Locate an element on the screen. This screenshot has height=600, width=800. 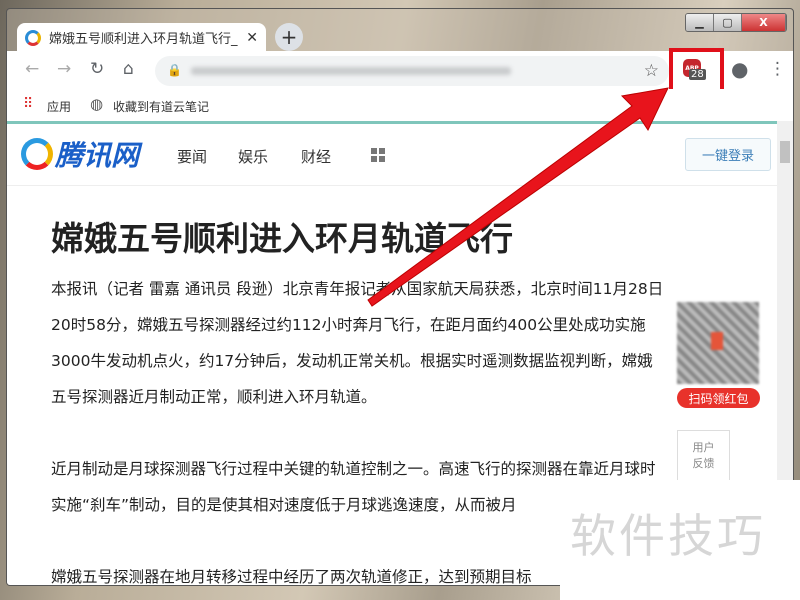
home-icon: ⌂ is located at coordinates (128, 69).